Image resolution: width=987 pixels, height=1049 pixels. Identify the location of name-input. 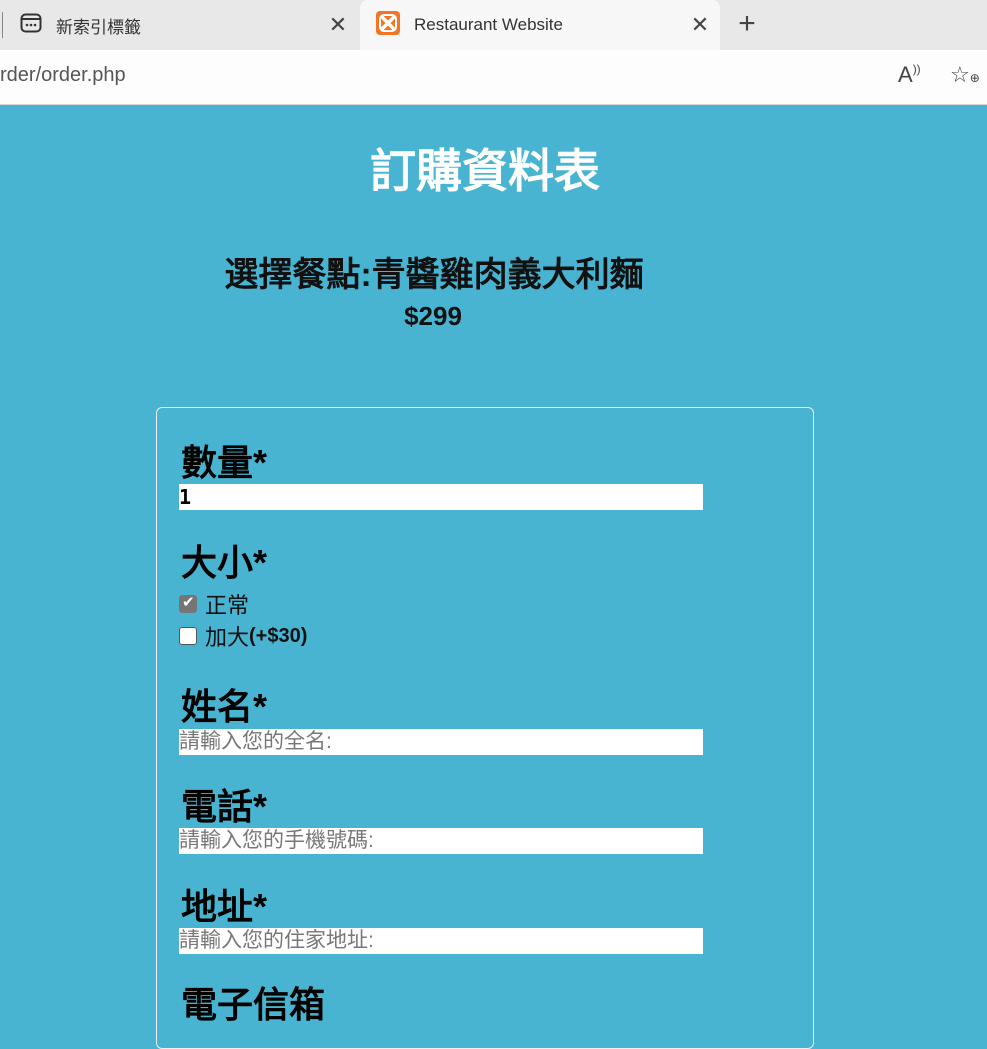
(441, 742).